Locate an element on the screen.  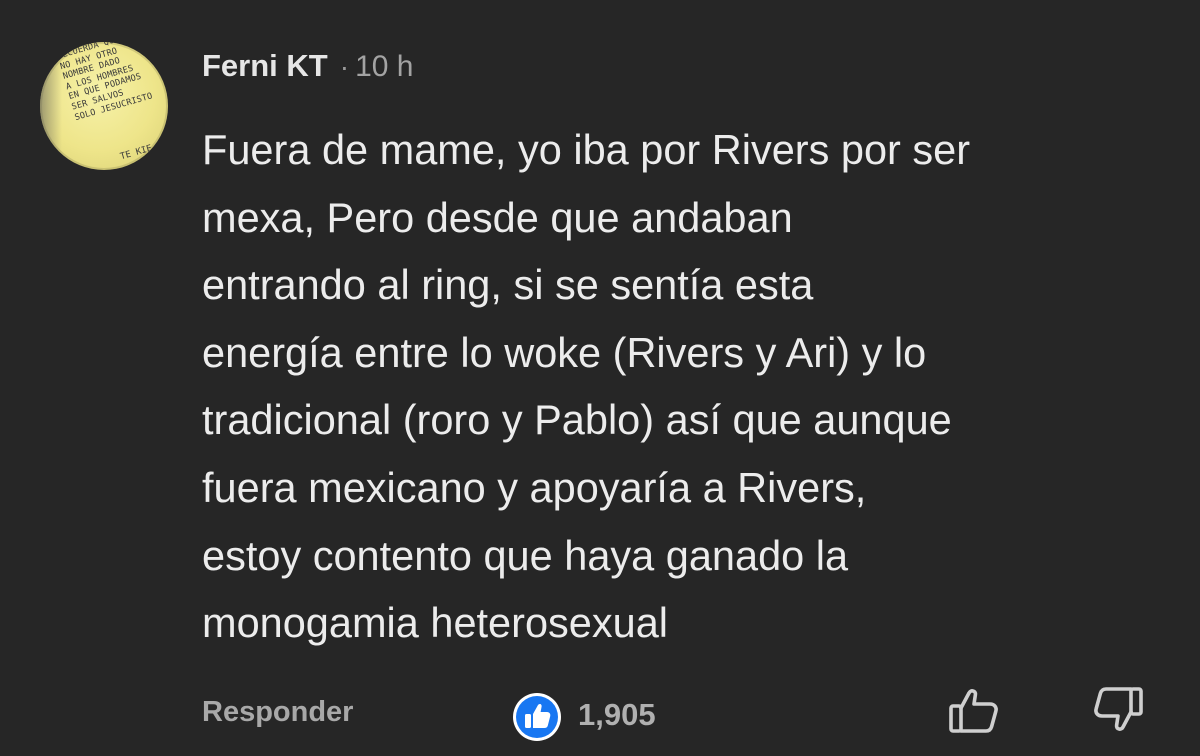
comment-header: Ferni KT · 10 h is located at coordinates (307, 66).